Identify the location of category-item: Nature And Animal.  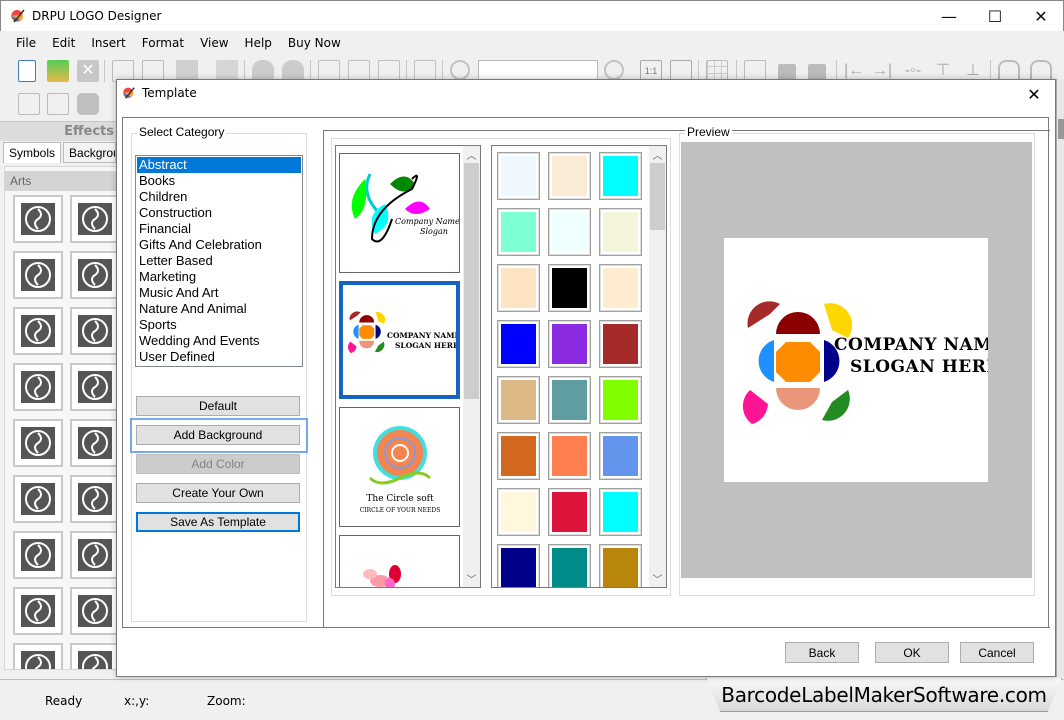
(219, 309).